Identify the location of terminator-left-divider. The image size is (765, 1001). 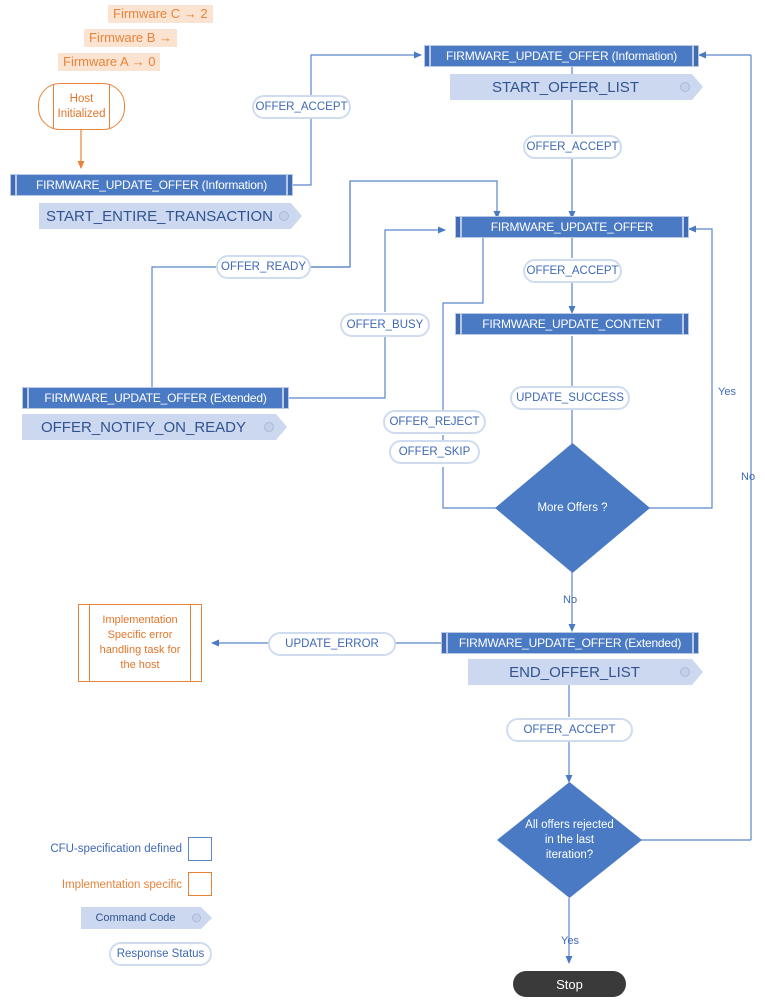
(53, 106).